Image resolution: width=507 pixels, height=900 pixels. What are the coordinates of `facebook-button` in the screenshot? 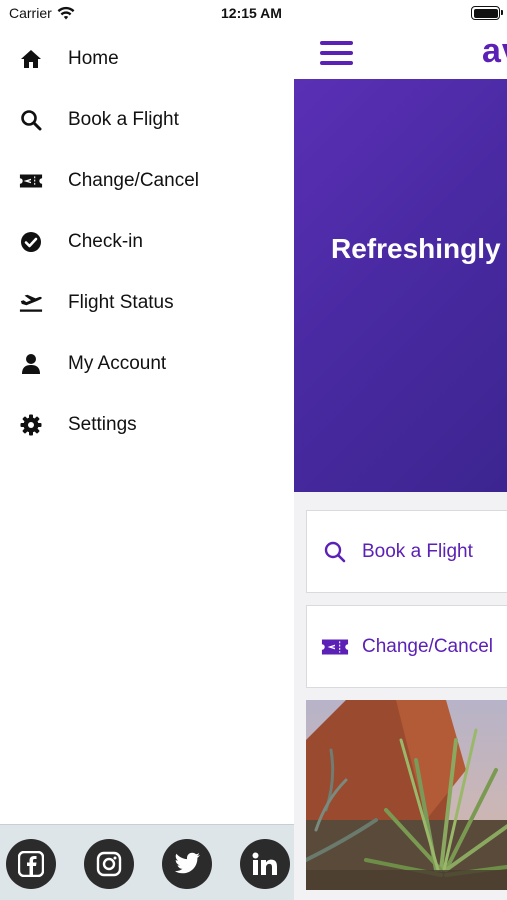 It's located at (31, 864).